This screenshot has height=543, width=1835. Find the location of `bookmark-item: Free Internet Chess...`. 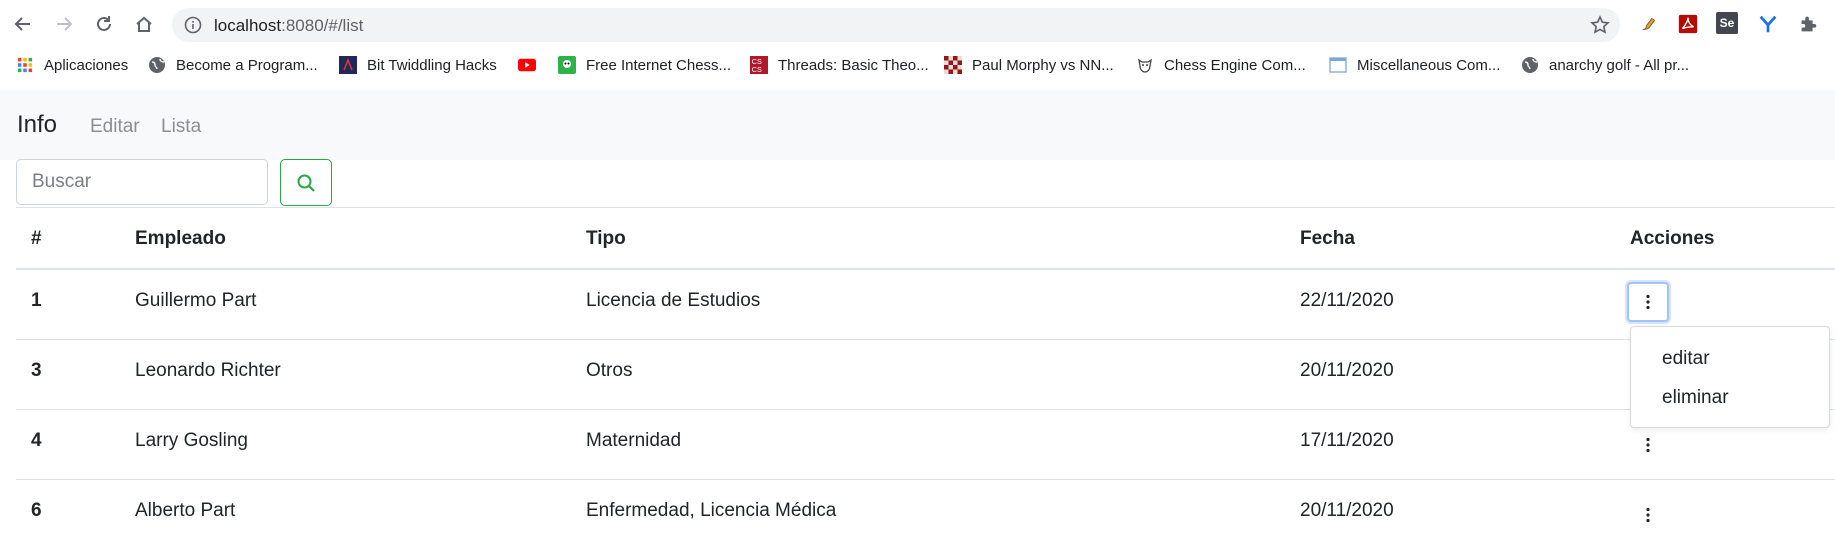

bookmark-item: Free Internet Chess... is located at coordinates (644, 65).